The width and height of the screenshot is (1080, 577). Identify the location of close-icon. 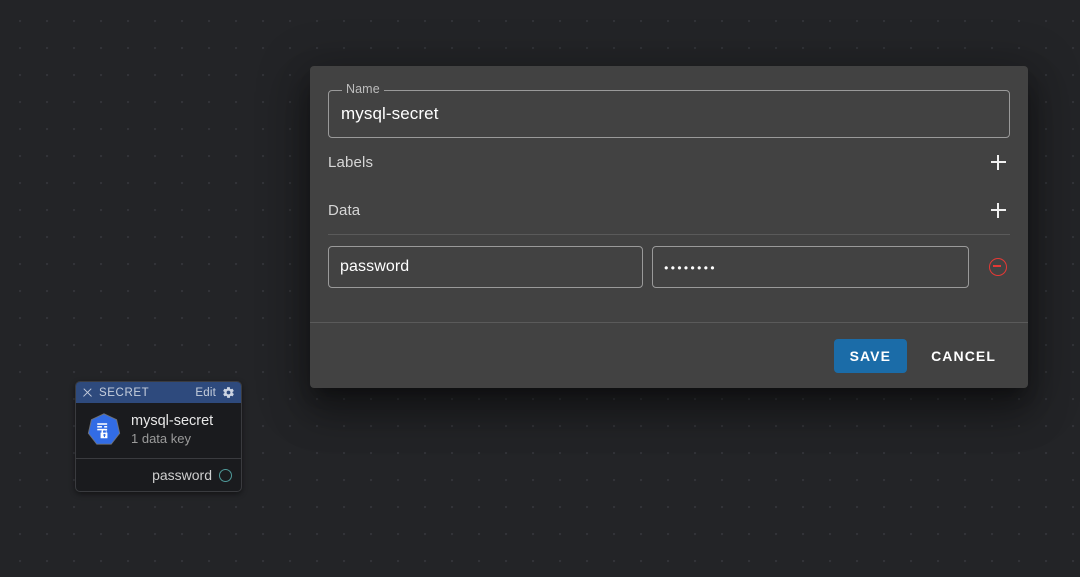
(87, 392).